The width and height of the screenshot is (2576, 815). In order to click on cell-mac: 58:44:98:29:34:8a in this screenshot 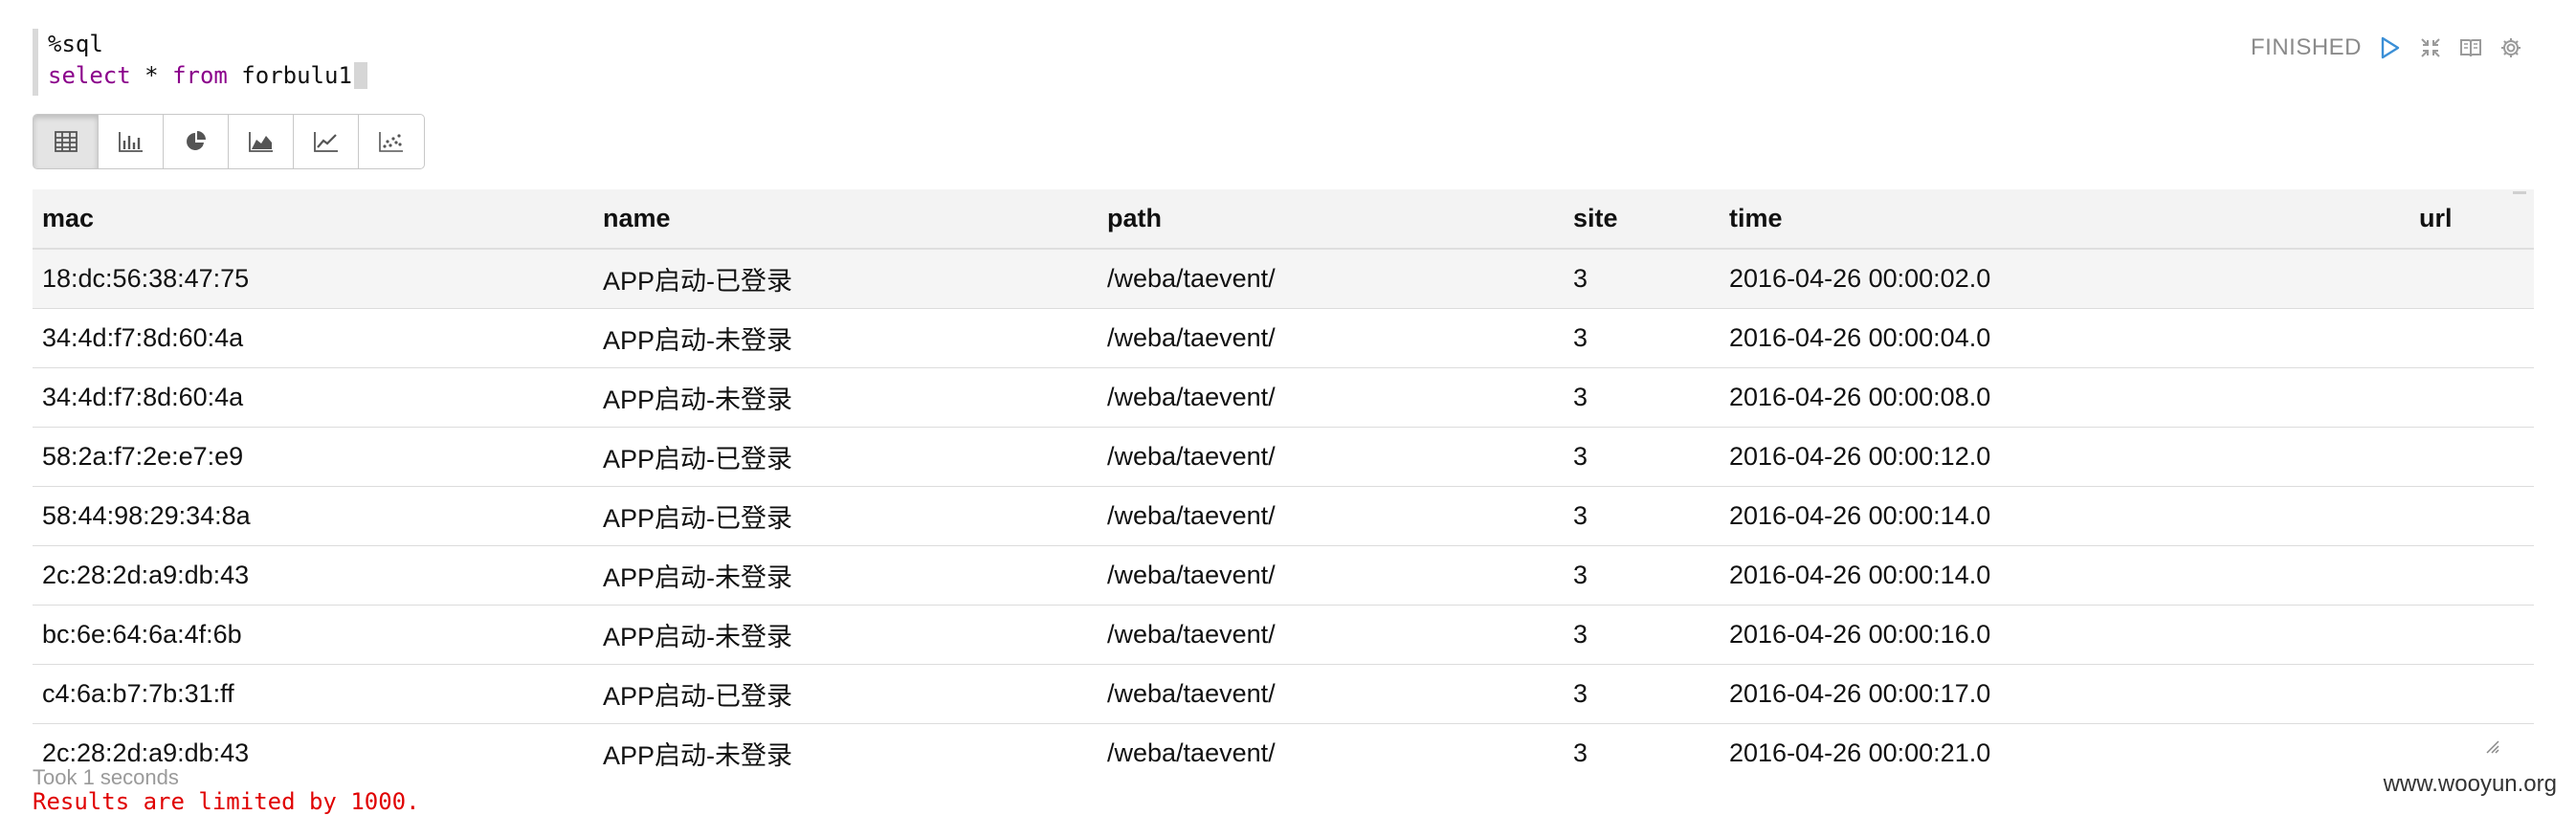, I will do `click(313, 516)`.